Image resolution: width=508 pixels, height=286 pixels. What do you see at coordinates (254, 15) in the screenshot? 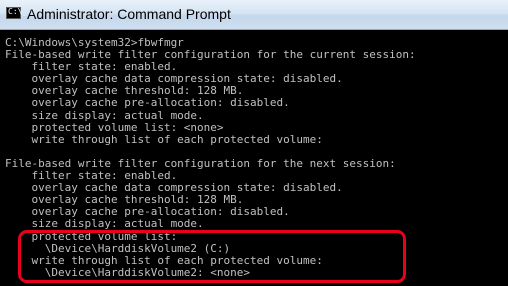
I see `title-bar: C:\_ Administrator: Command Prompt` at bounding box center [254, 15].